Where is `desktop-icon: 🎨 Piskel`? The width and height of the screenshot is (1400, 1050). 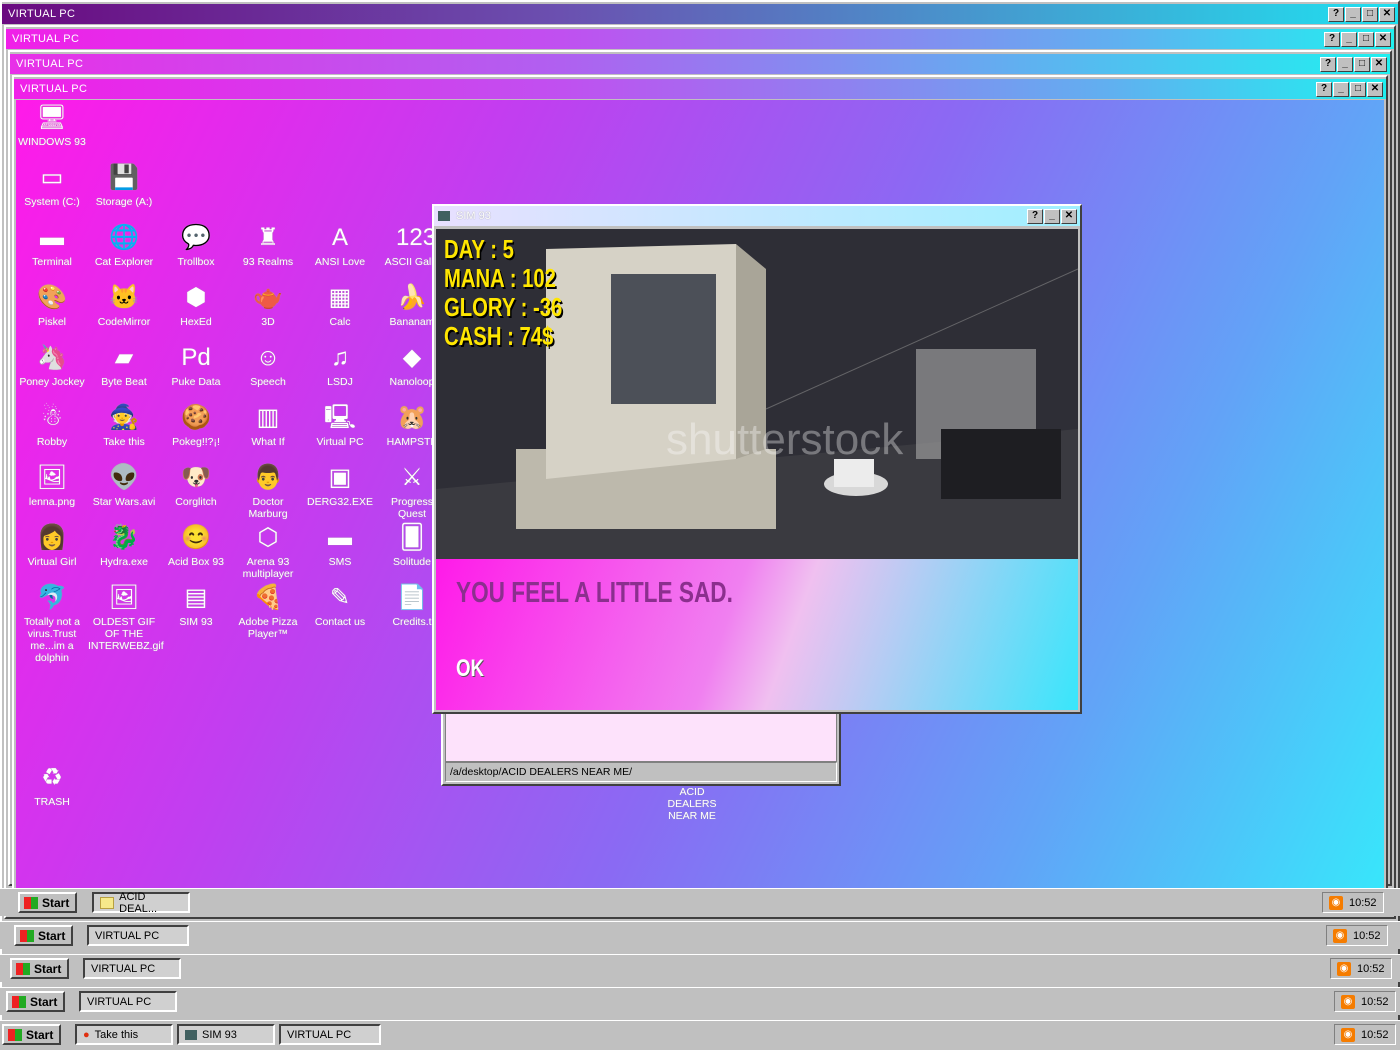 desktop-icon: 🎨 Piskel is located at coordinates (52, 305).